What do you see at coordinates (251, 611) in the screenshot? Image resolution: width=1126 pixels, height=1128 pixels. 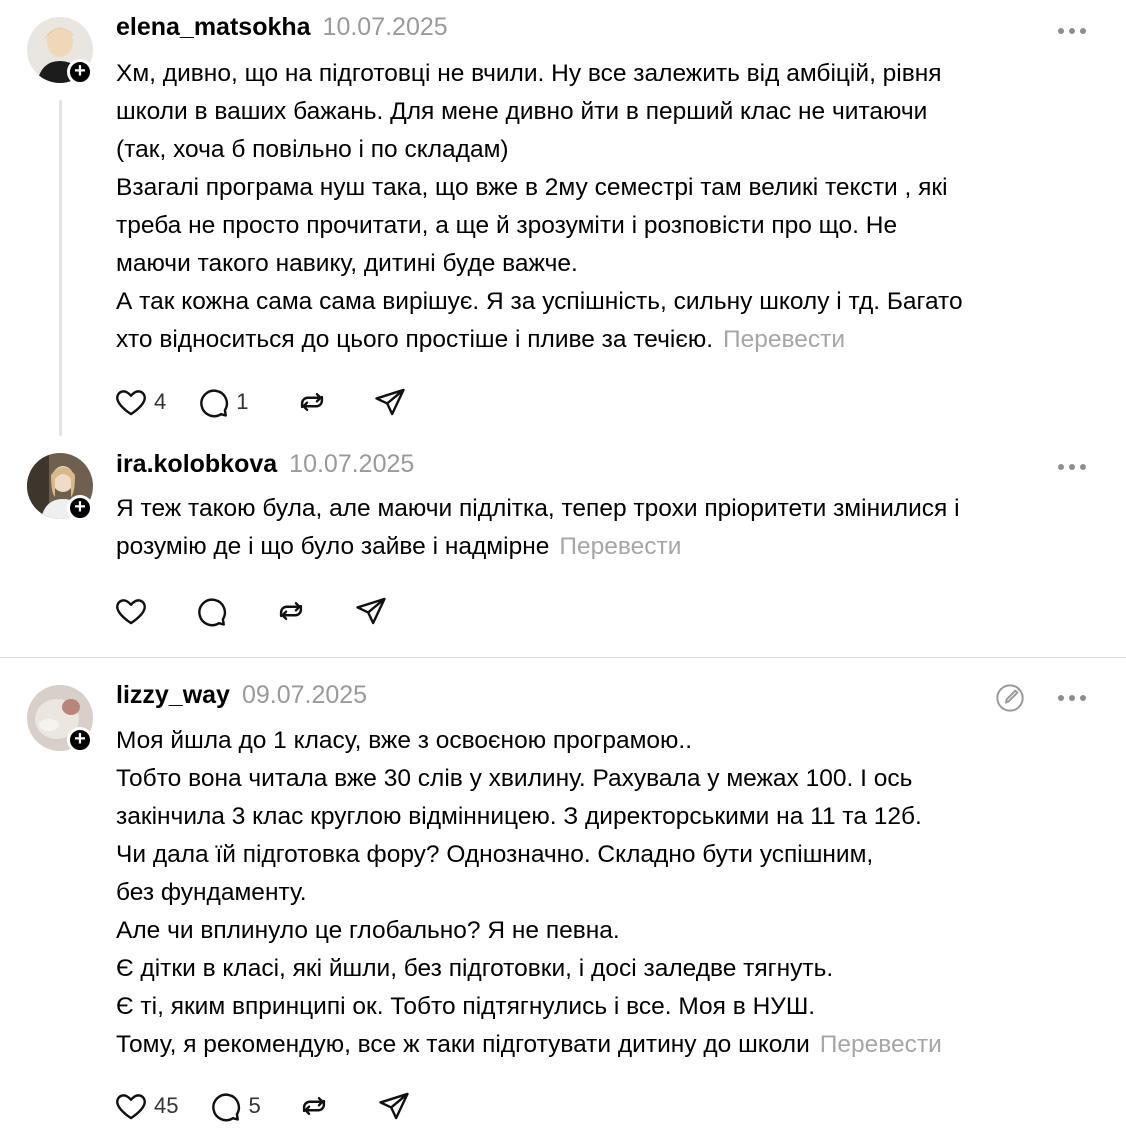 I see `post-actions` at bounding box center [251, 611].